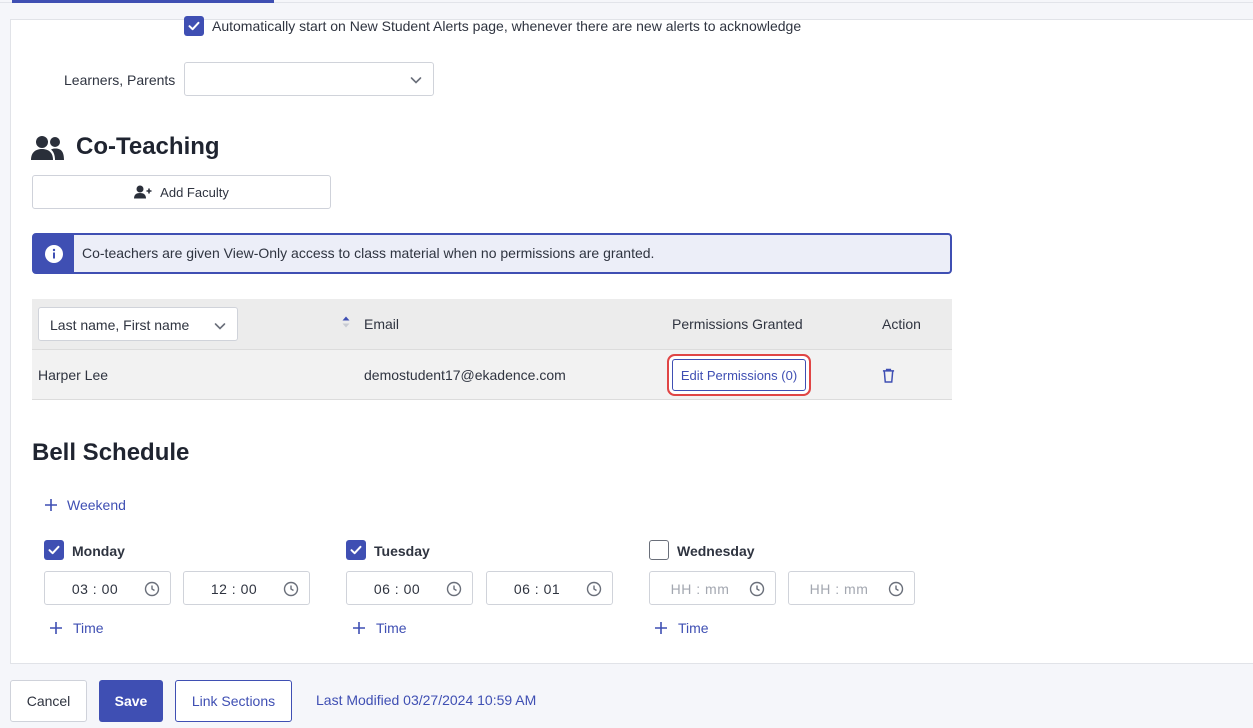  I want to click on coteacher-name: Harper Lee, so click(73, 375).